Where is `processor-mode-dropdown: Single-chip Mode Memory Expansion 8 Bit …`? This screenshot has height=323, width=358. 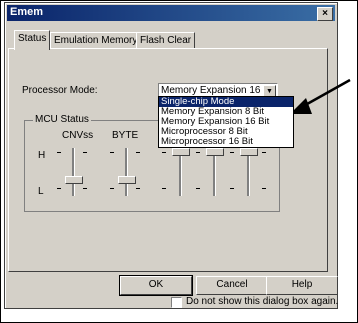 processor-mode-dropdown: Single-chip Mode Memory Expansion 8 Bit … is located at coordinates (226, 122).